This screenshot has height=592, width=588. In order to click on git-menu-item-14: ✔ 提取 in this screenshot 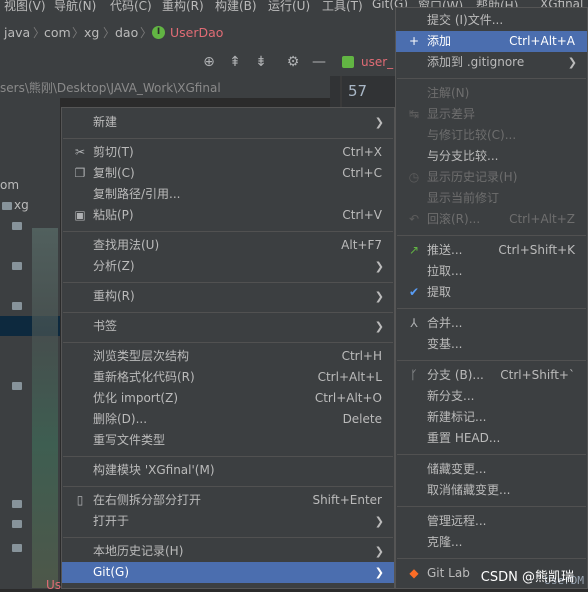, I will do `click(491, 292)`.